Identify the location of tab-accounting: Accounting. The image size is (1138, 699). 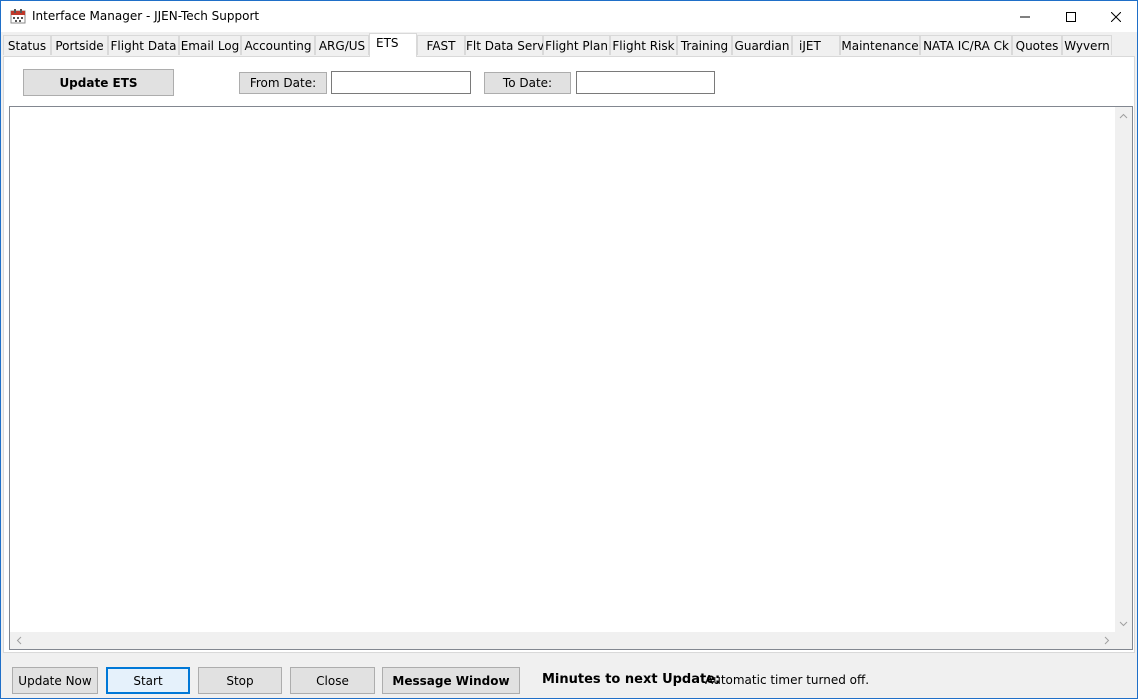
(278, 45).